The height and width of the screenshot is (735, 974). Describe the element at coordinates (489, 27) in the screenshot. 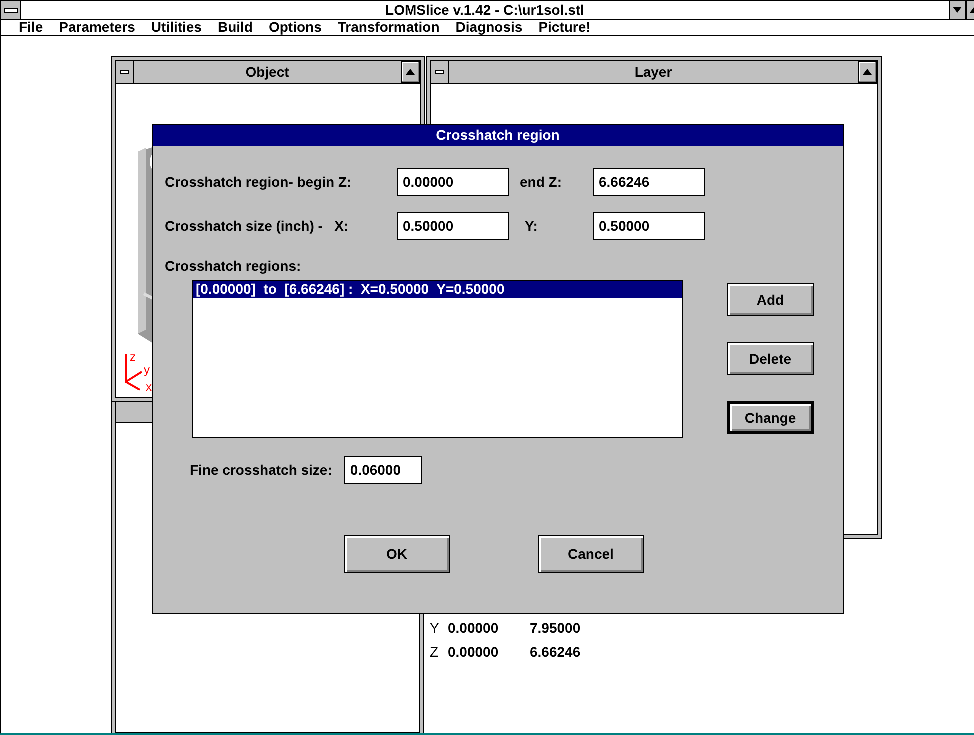

I see `menu-item: Diagnosis` at that location.